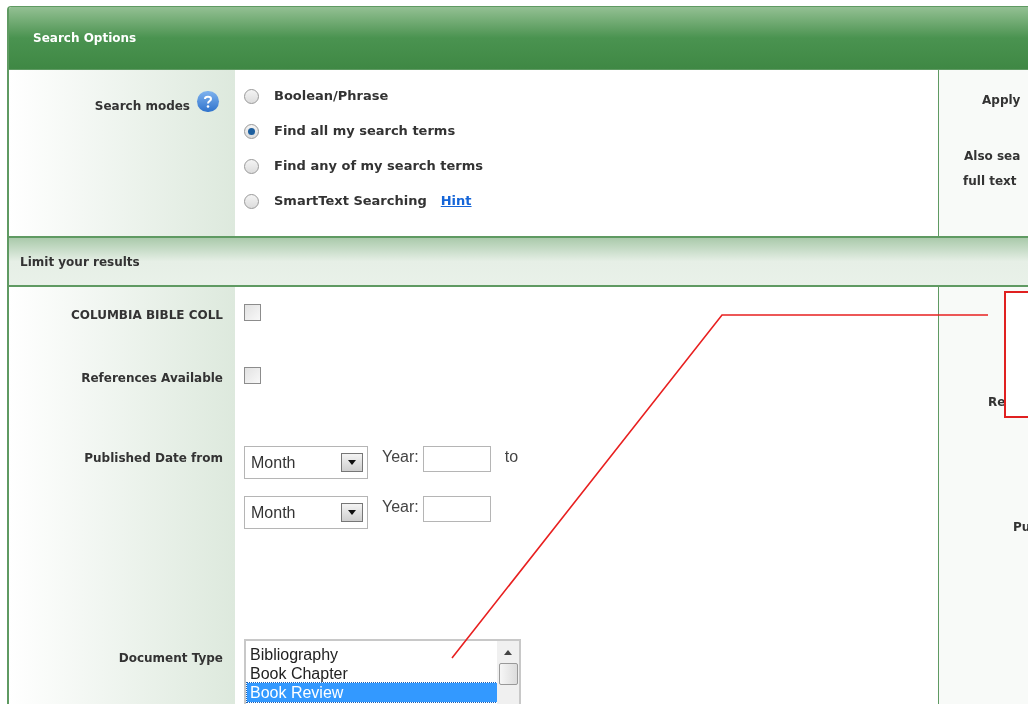  Describe the element at coordinates (365, 131) in the screenshot. I see `option-label: Find all my search terms` at that location.